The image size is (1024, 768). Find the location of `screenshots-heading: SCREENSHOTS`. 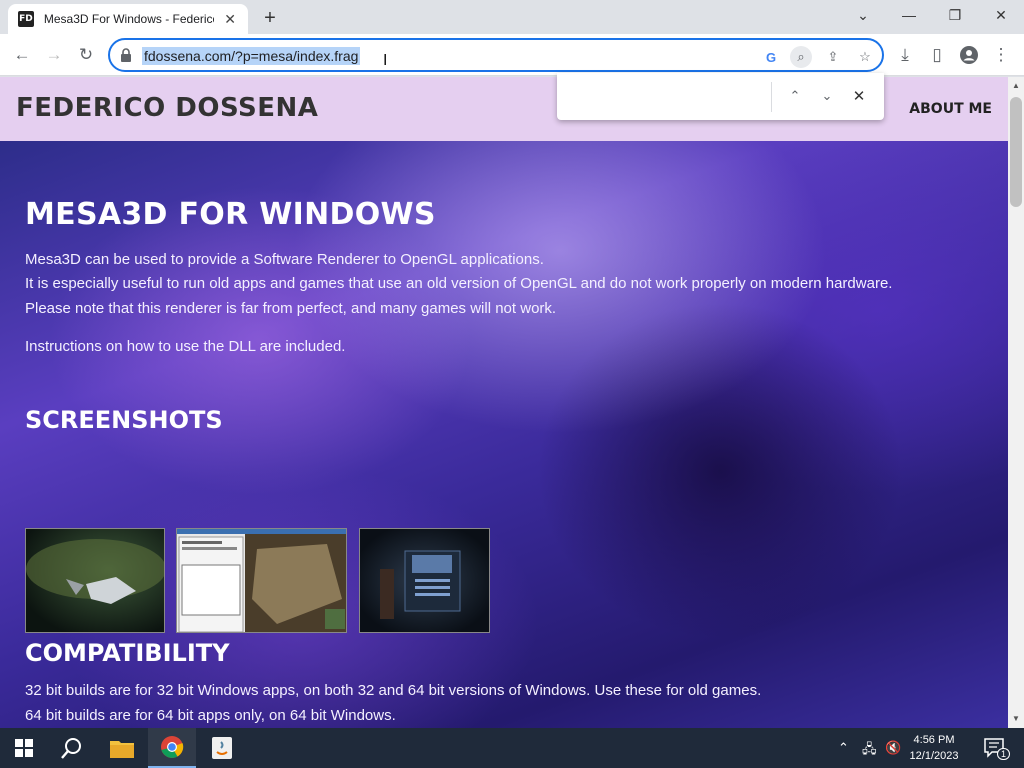

screenshots-heading: SCREENSHOTS is located at coordinates (124, 420).